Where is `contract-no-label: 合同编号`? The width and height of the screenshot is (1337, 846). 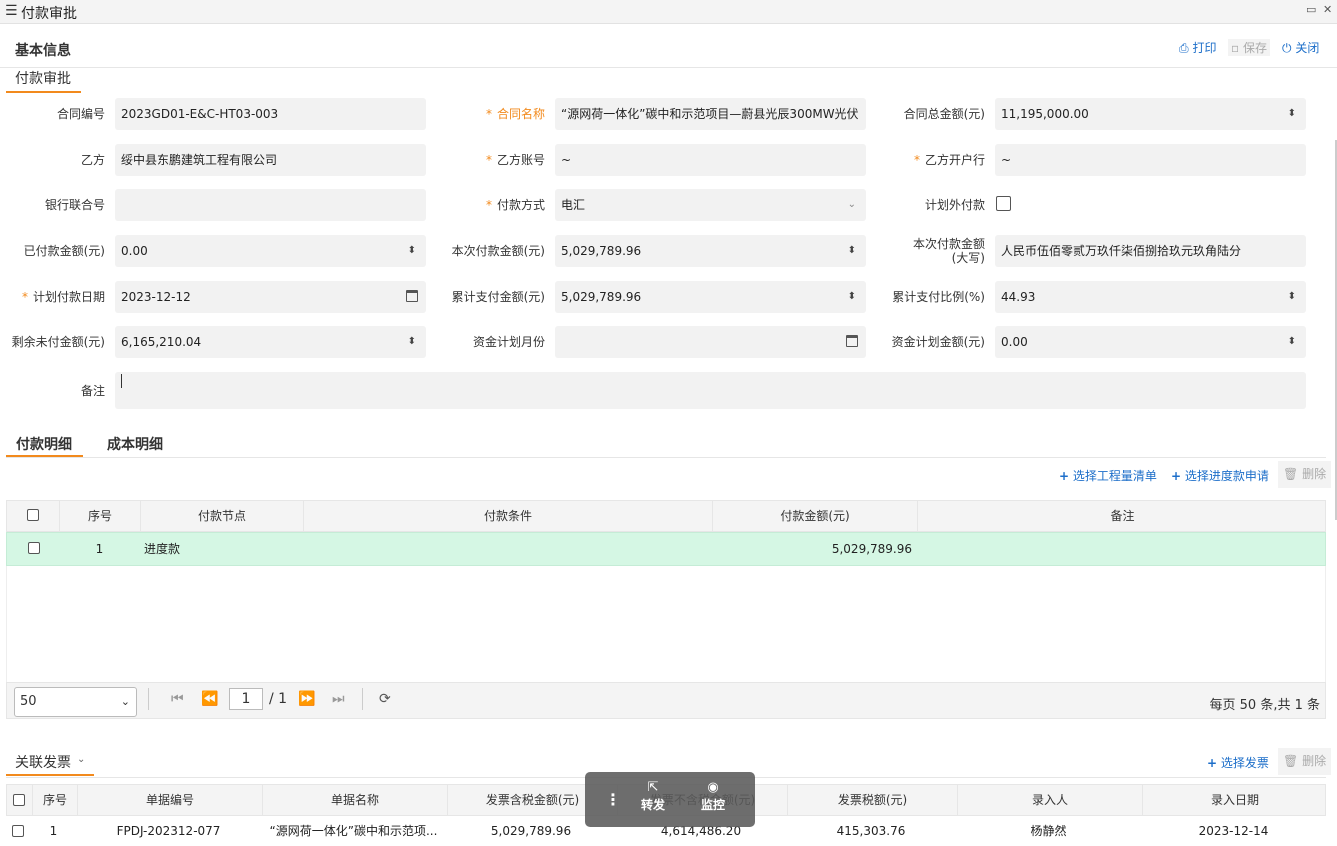
contract-no-label: 合同编号 is located at coordinates (80, 114).